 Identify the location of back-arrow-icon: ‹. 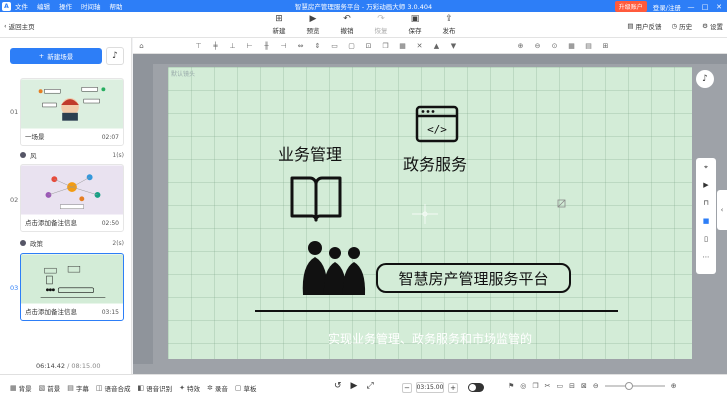
(5, 26).